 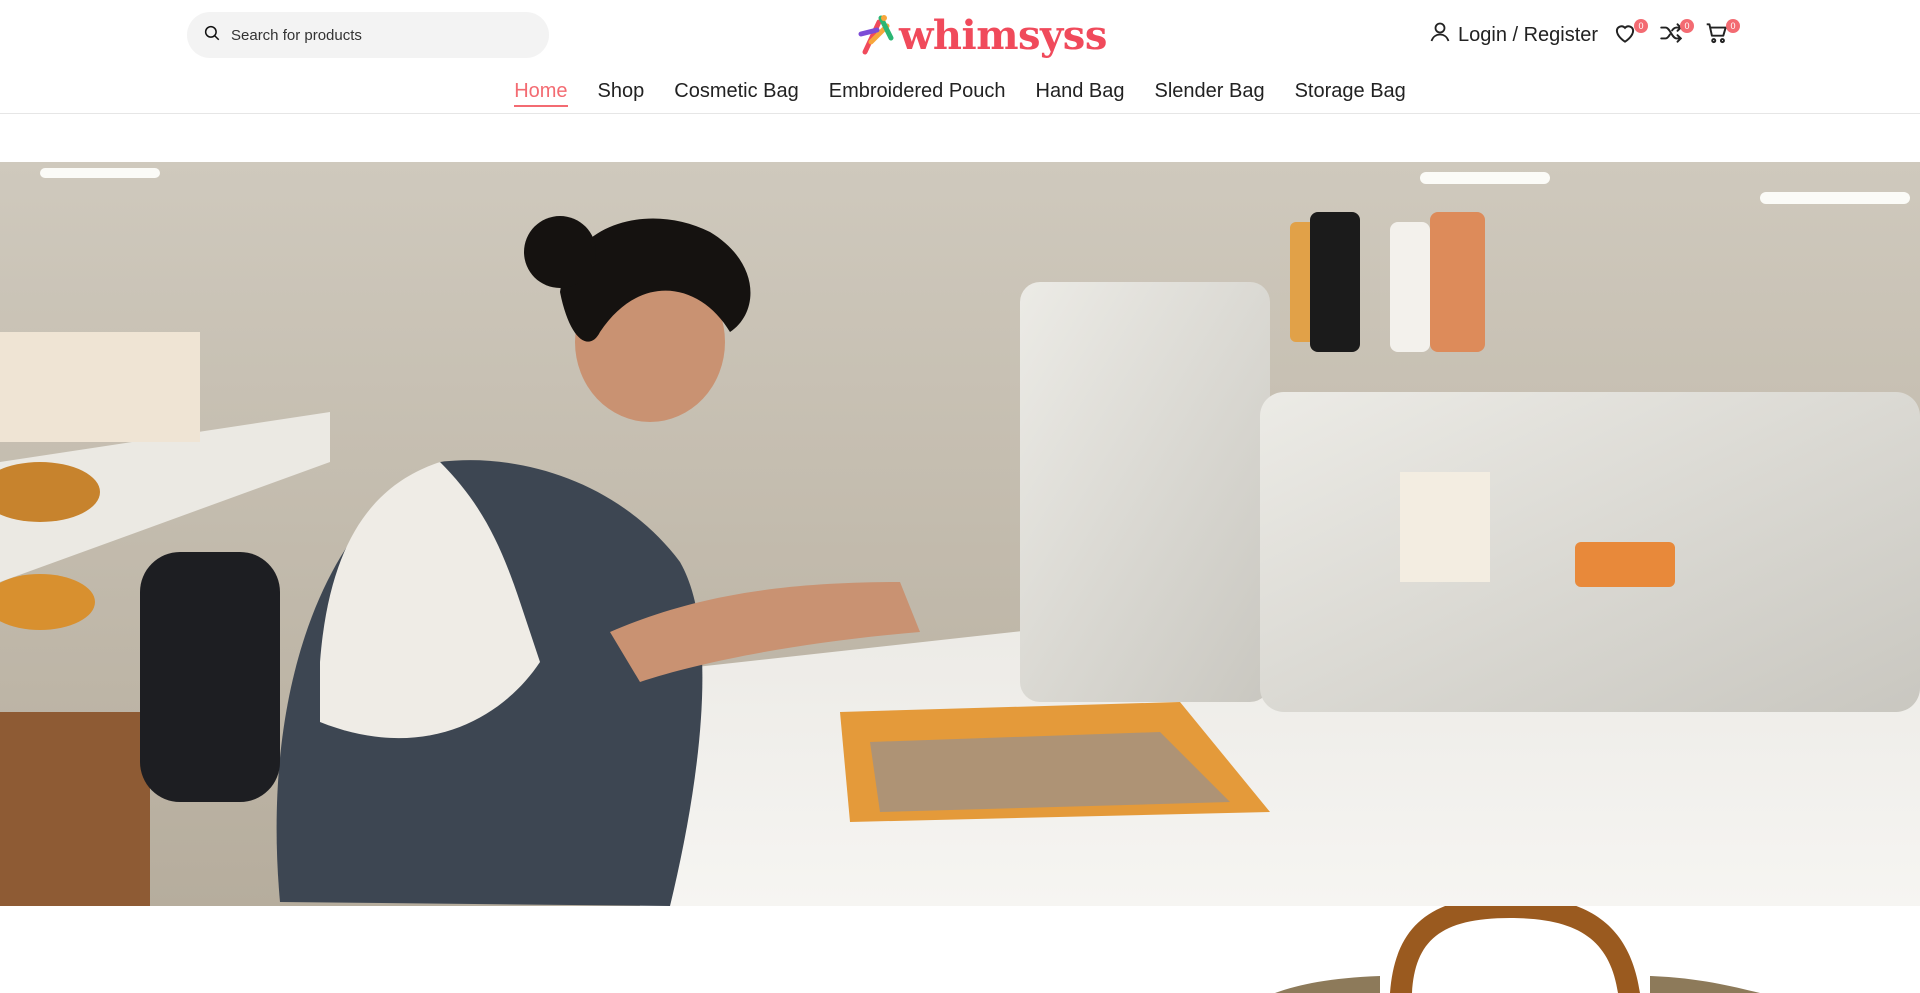 What do you see at coordinates (1671, 36) in the screenshot?
I see `shuffle-icon` at bounding box center [1671, 36].